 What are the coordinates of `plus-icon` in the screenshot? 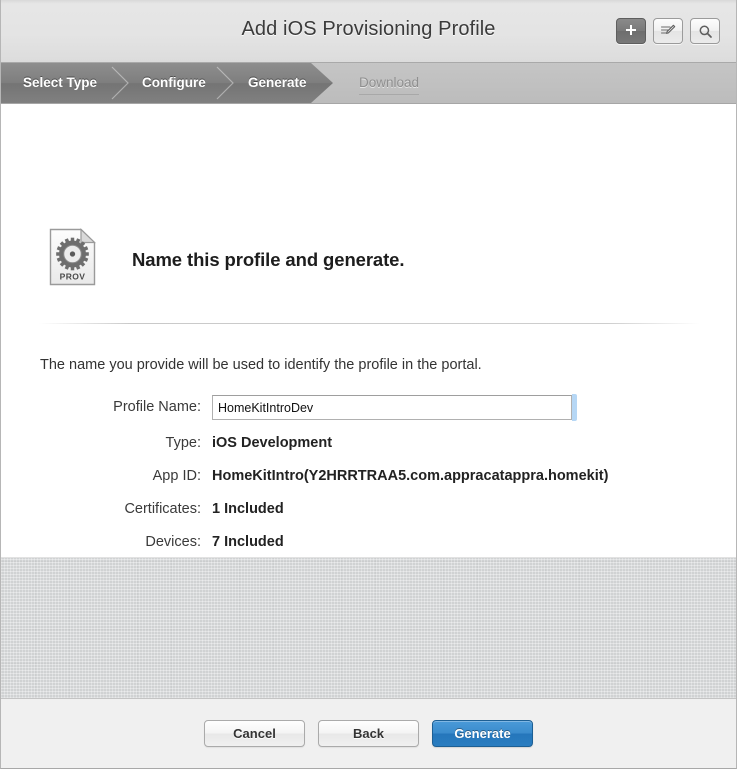 It's located at (631, 31).